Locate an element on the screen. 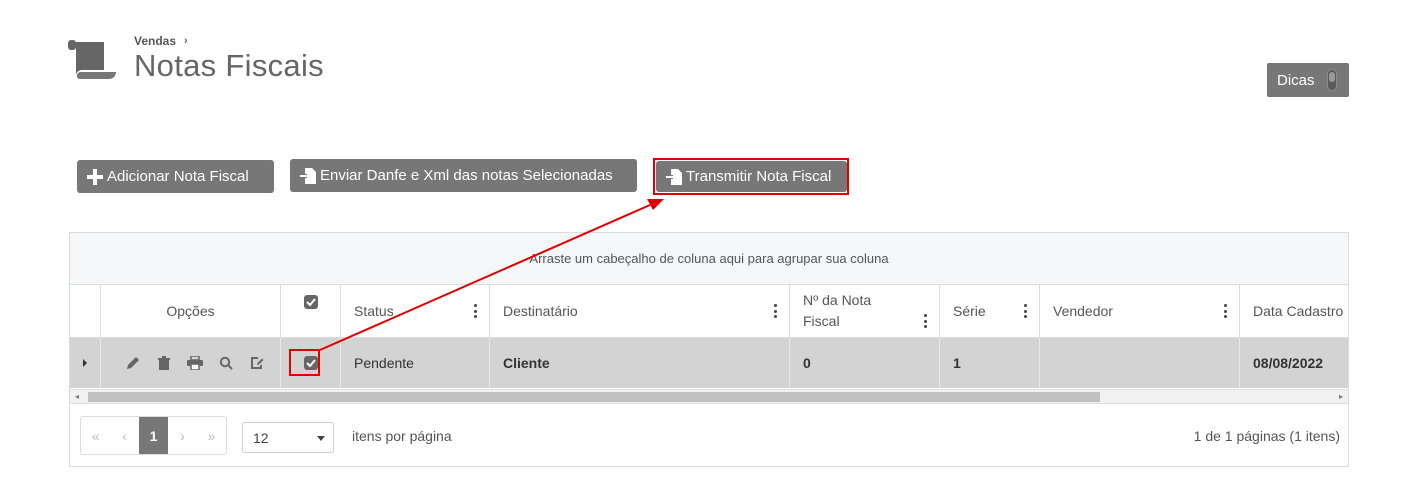  expand-row-cell is located at coordinates (85, 363).